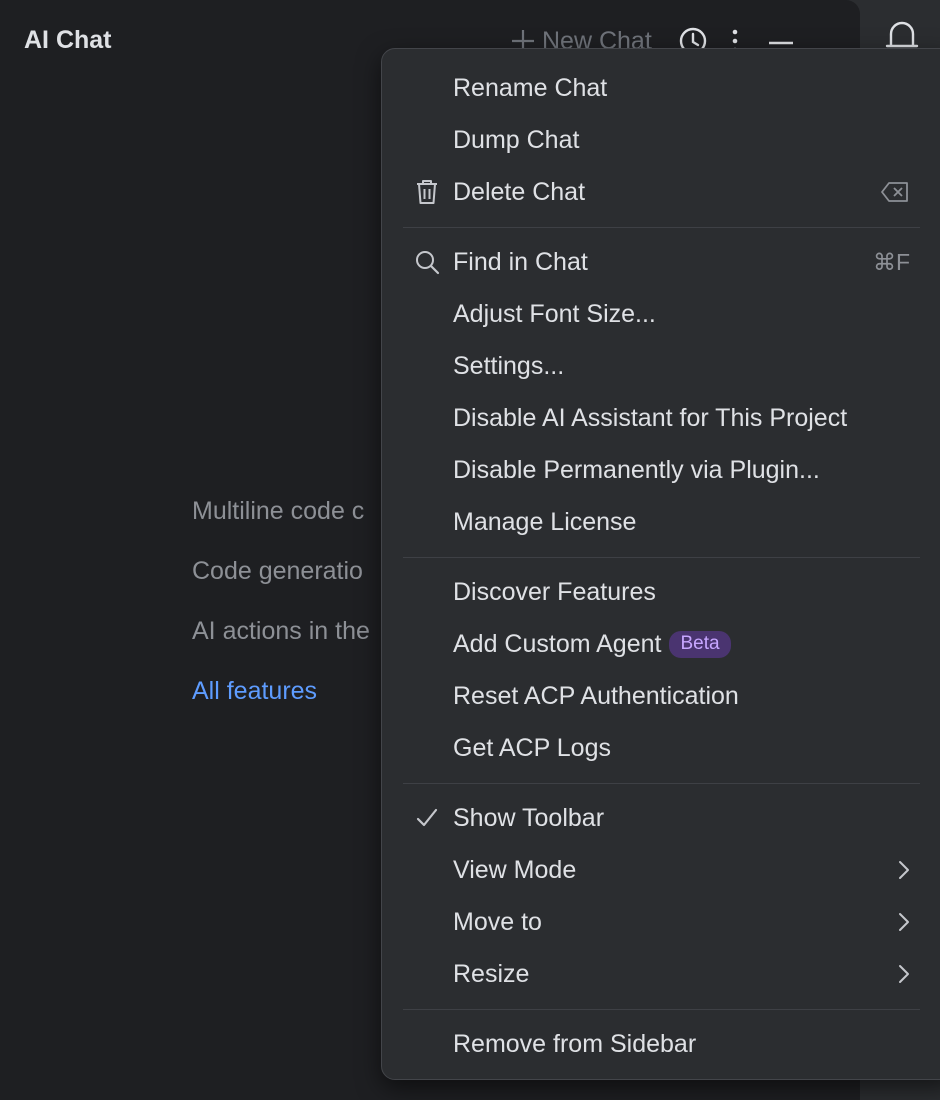 This screenshot has height=1100, width=940. What do you see at coordinates (661, 88) in the screenshot?
I see `menu-item-rename-chat: Rename Chat` at bounding box center [661, 88].